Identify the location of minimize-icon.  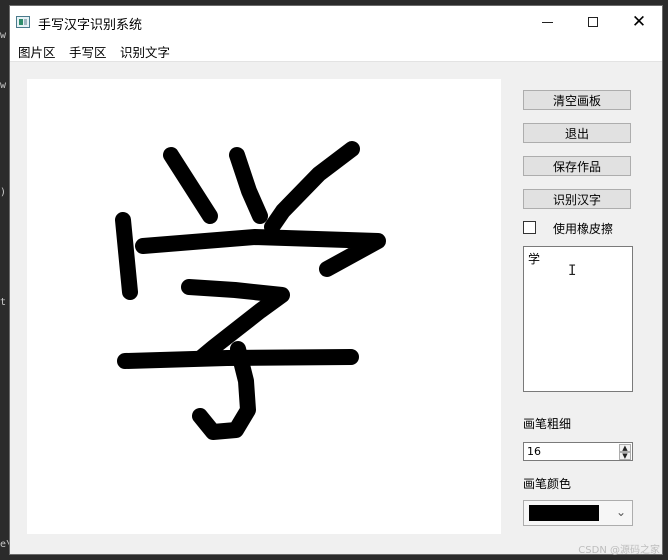
(547, 22).